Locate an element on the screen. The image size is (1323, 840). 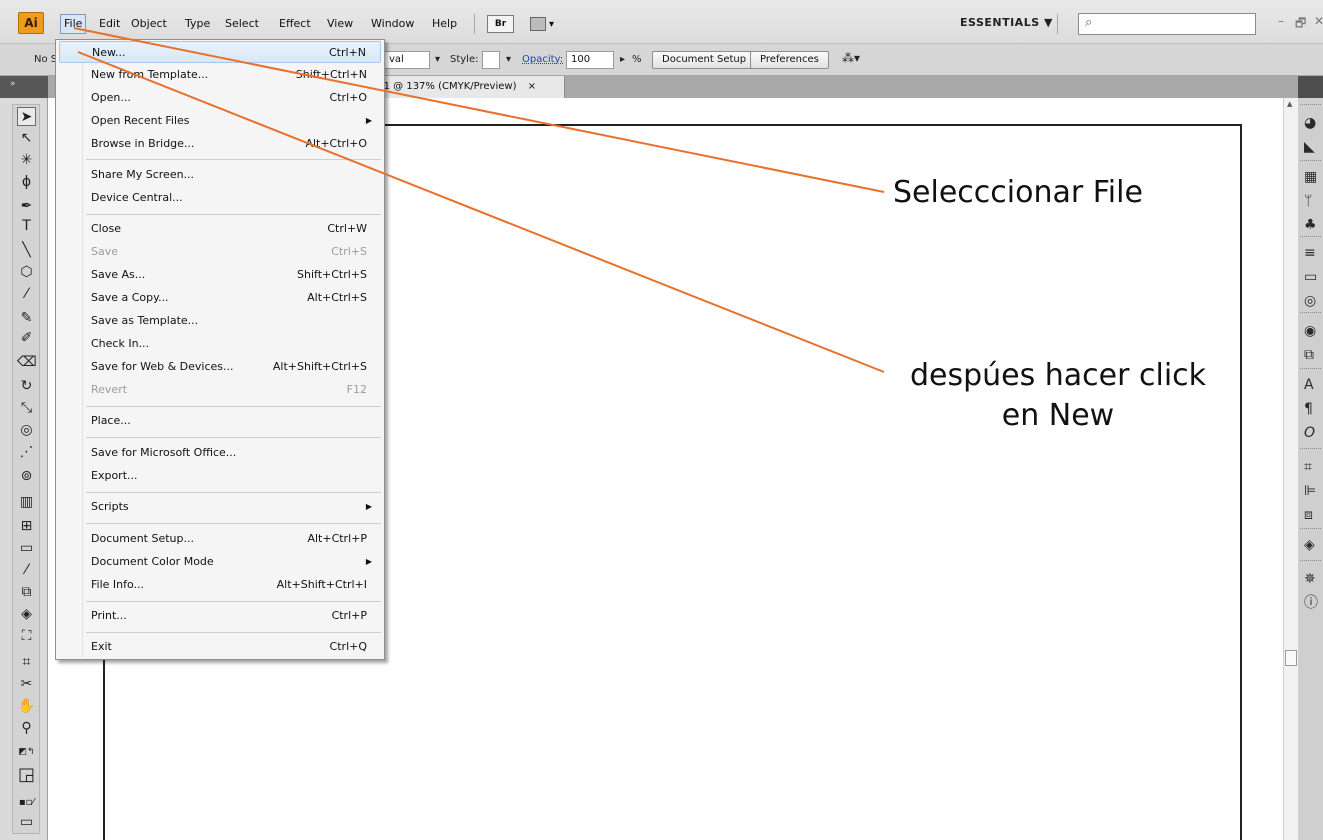
brushes-panel-icon: ᛘ is located at coordinates (1313, 201).